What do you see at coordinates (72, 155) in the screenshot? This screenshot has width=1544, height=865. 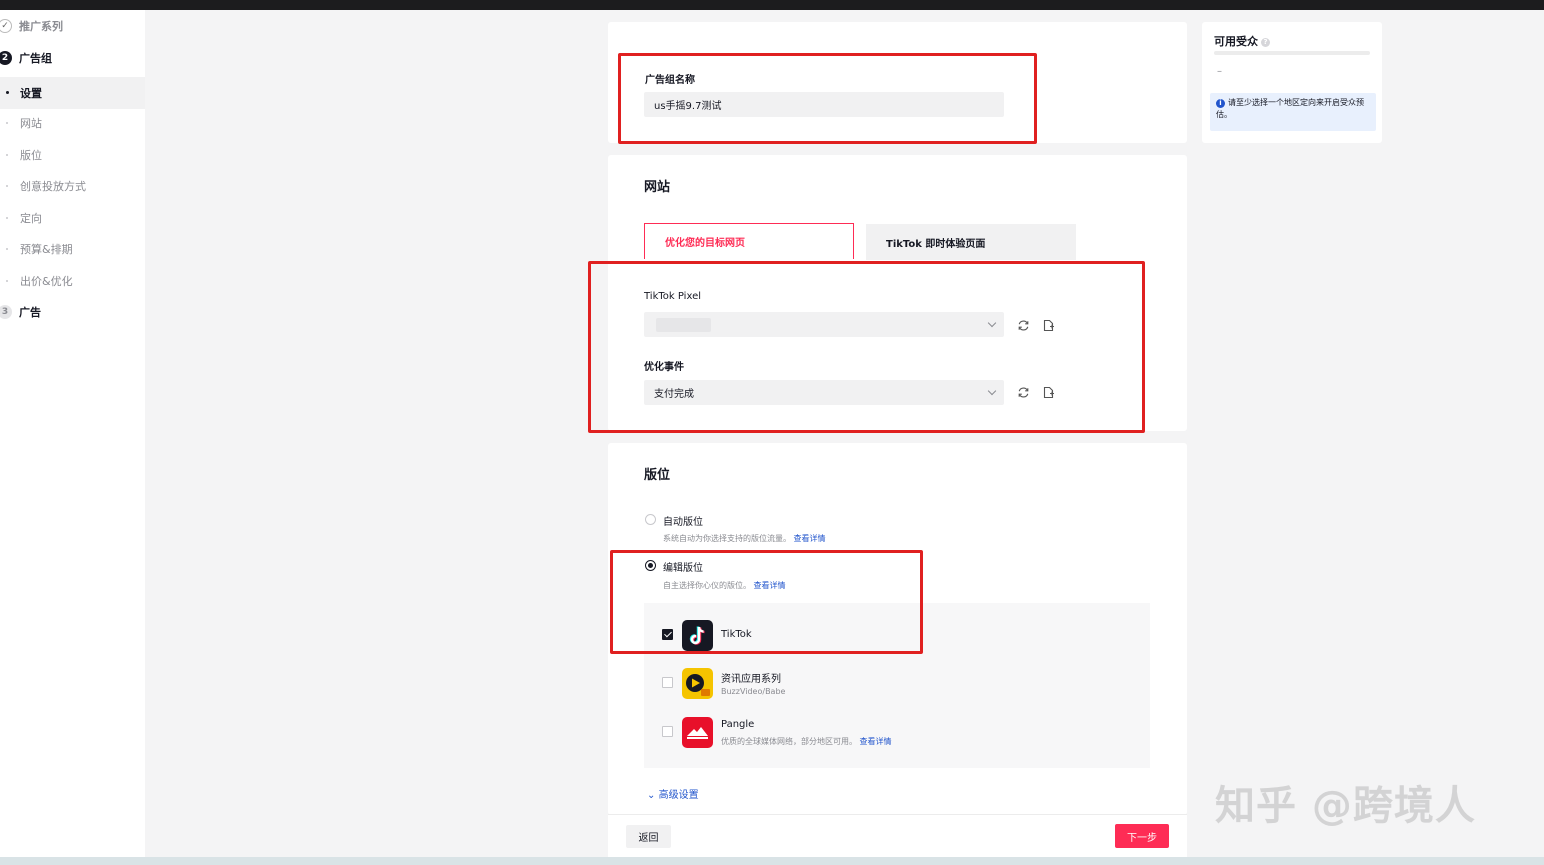 I see `sidebar-item-placement: 版位` at bounding box center [72, 155].